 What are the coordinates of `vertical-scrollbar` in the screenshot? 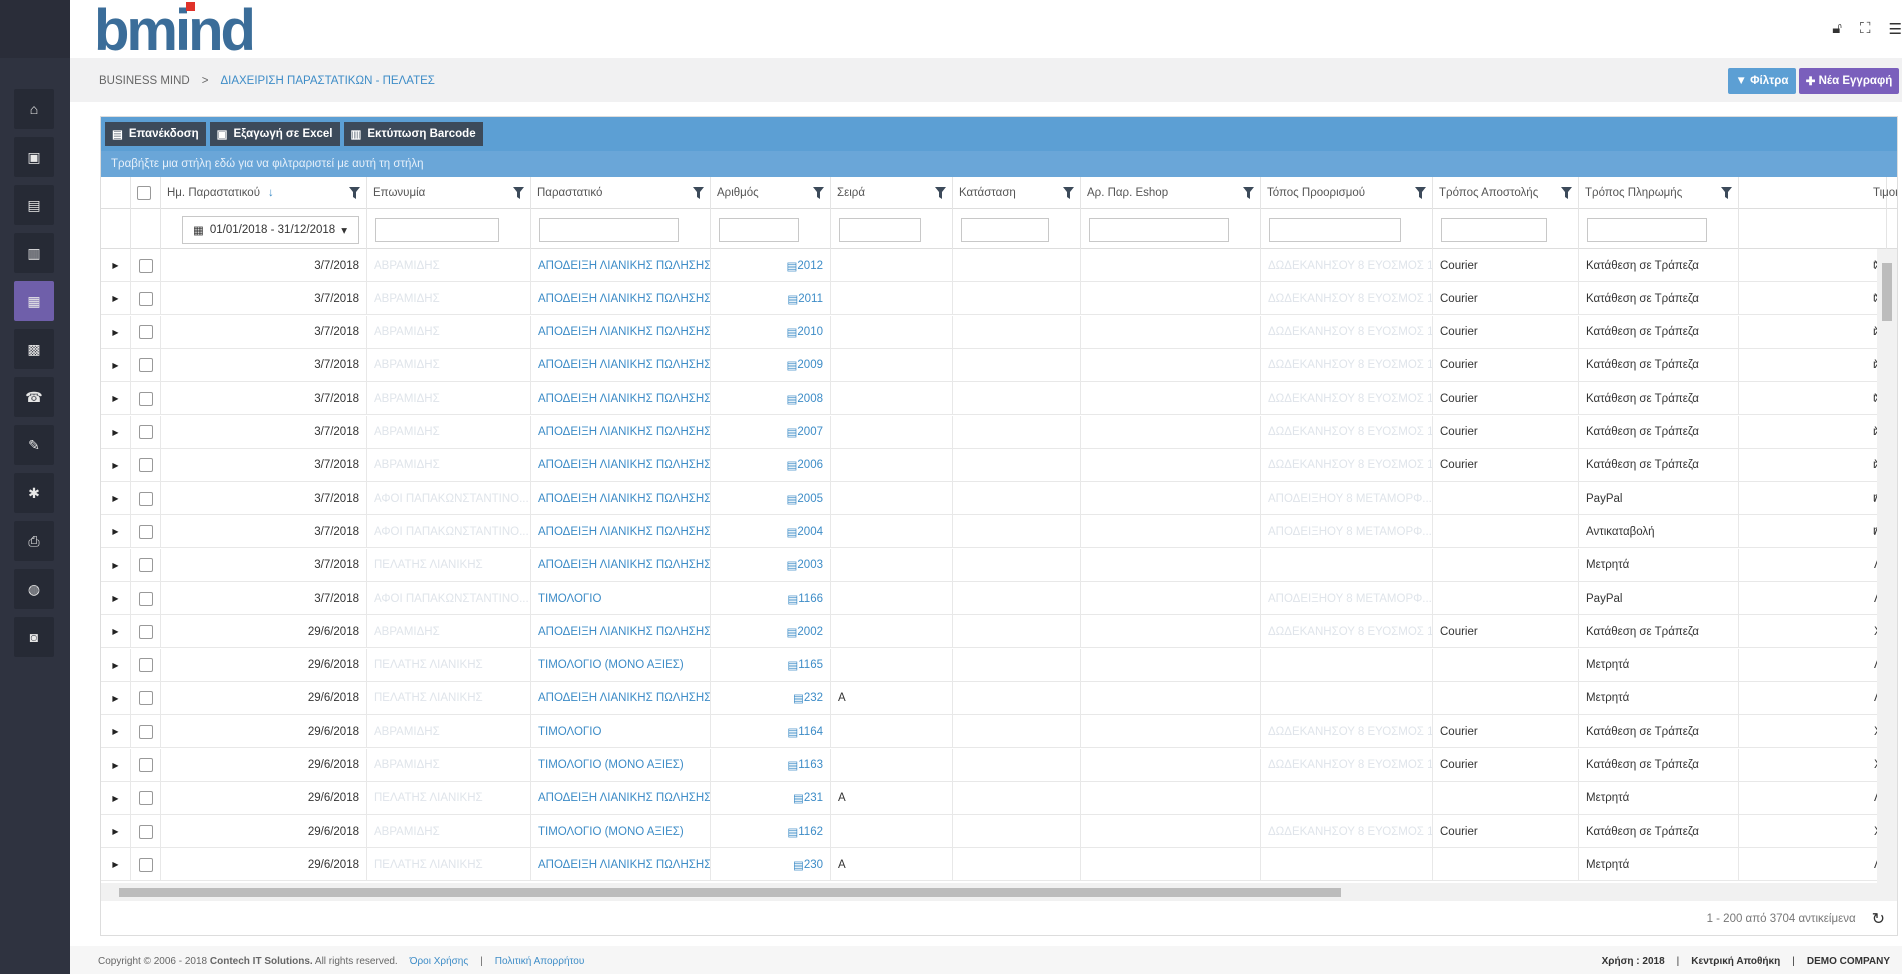 It's located at (1887, 566).